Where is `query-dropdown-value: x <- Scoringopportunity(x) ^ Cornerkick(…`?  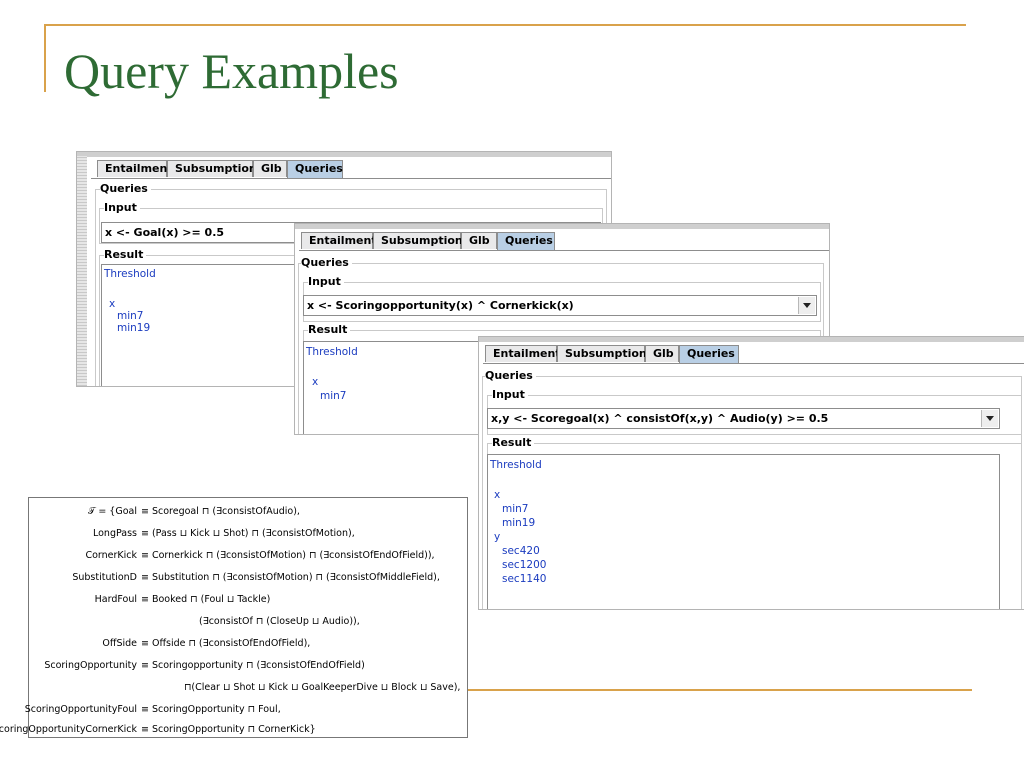
query-dropdown-value: x <- Scoringopportunity(x) ^ Cornerkick(… is located at coordinates (440, 305).